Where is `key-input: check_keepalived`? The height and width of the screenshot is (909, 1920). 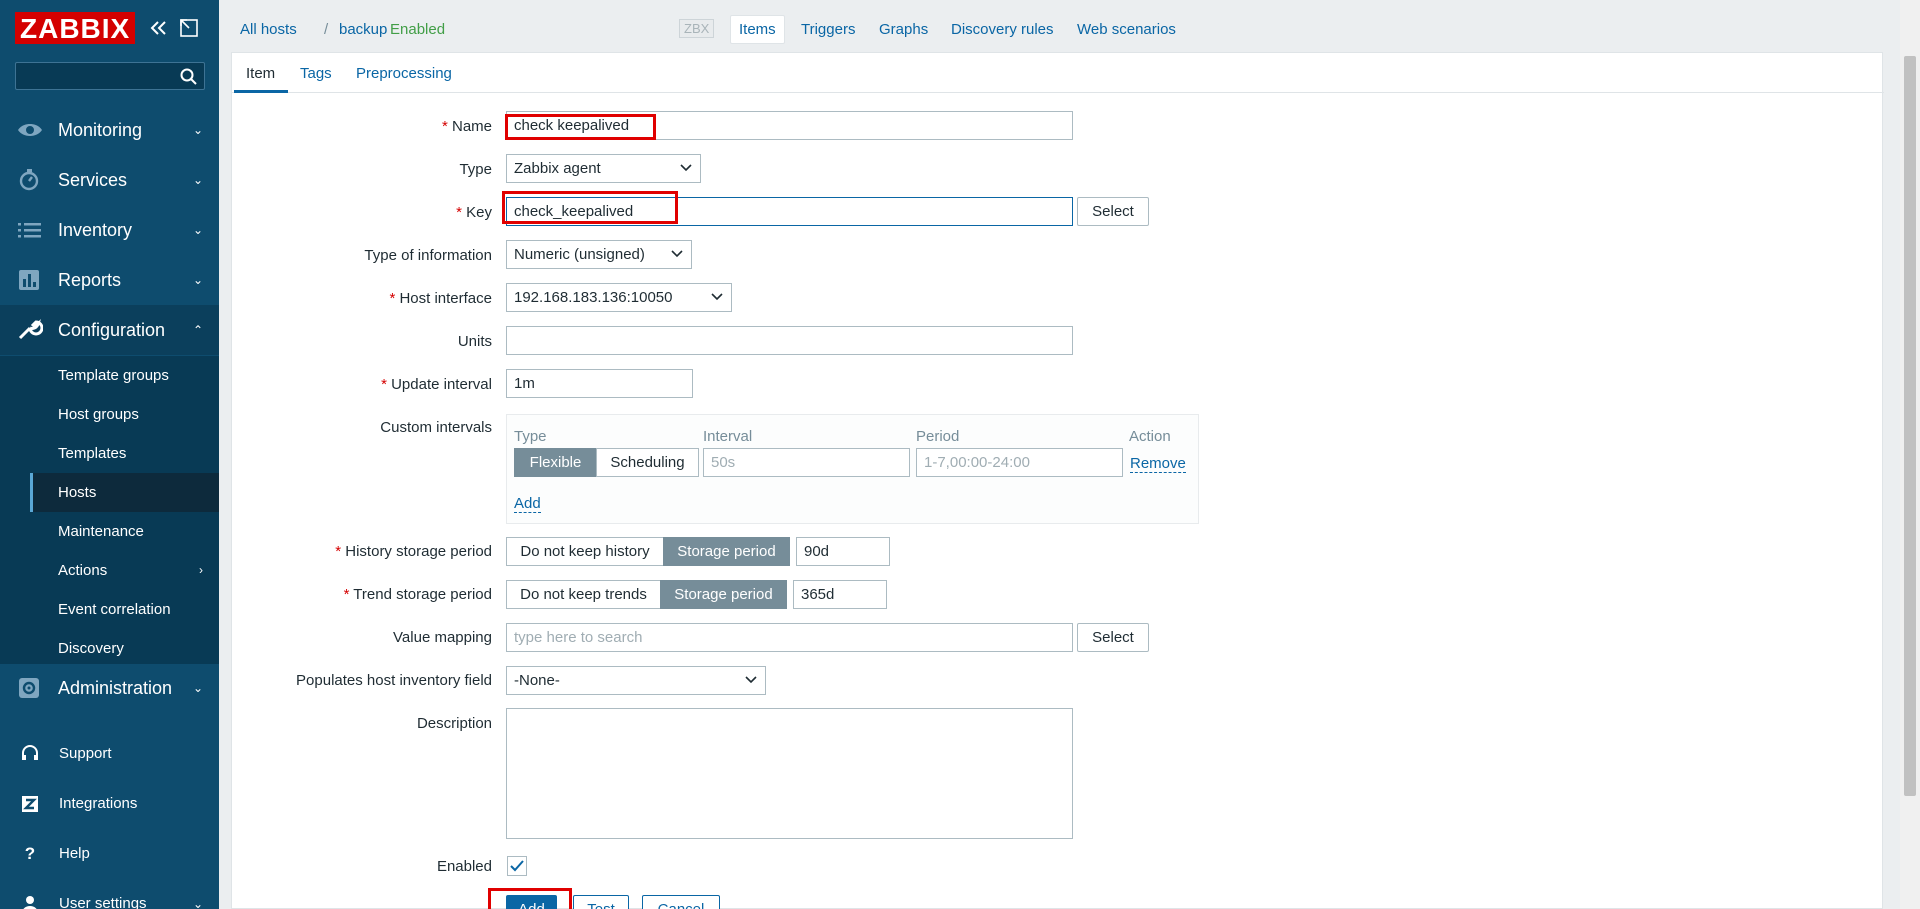 key-input: check_keepalived is located at coordinates (789, 211).